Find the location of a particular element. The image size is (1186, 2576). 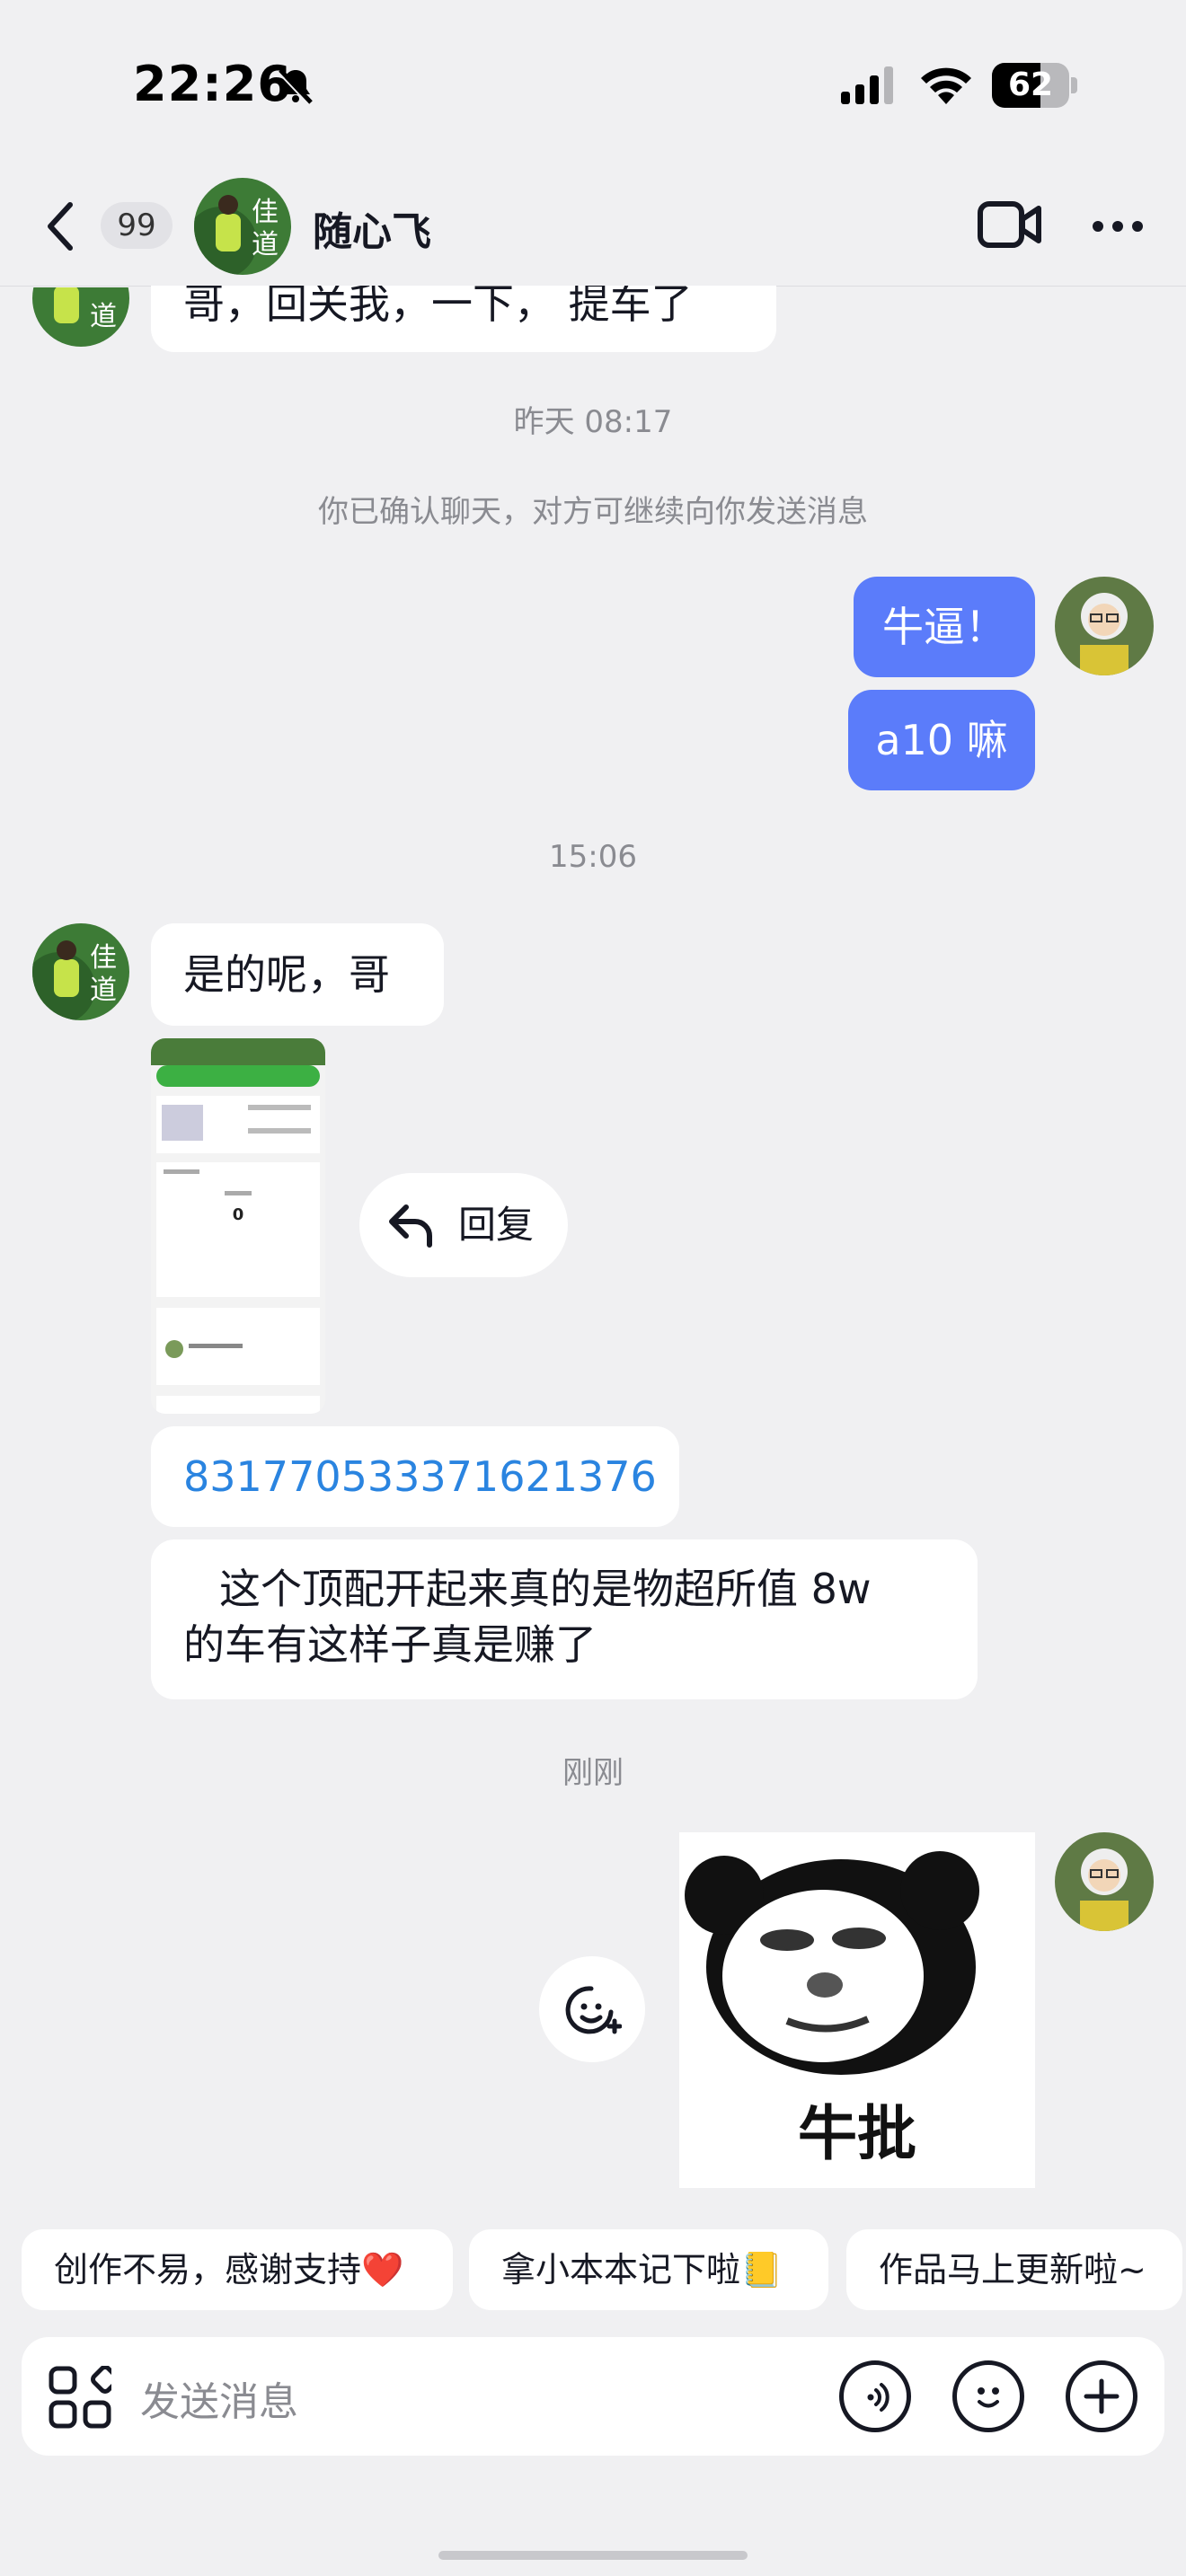

wifi-icon is located at coordinates (946, 85).